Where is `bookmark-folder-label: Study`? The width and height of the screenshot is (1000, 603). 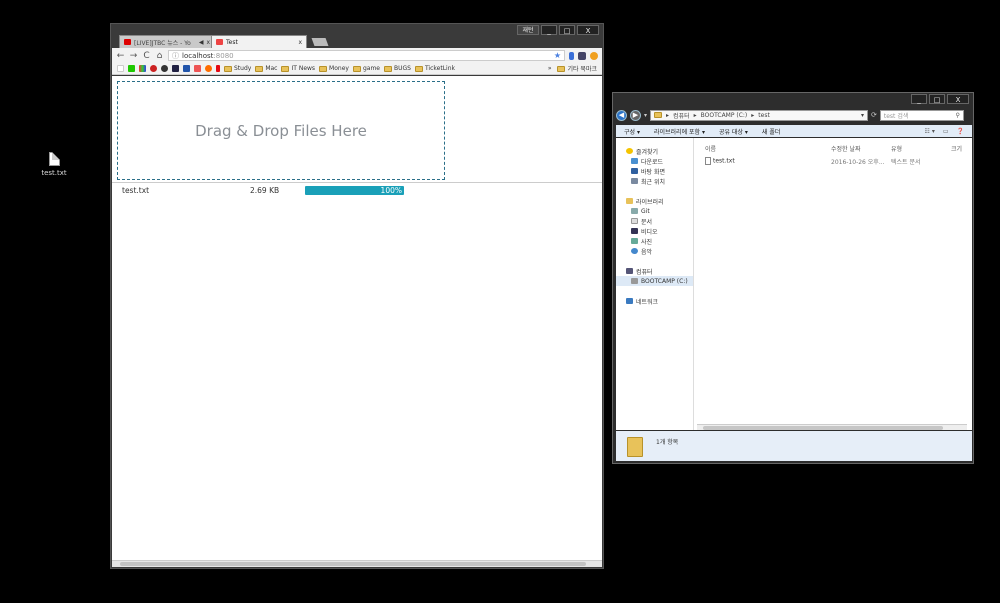 bookmark-folder-label: Study is located at coordinates (243, 68).